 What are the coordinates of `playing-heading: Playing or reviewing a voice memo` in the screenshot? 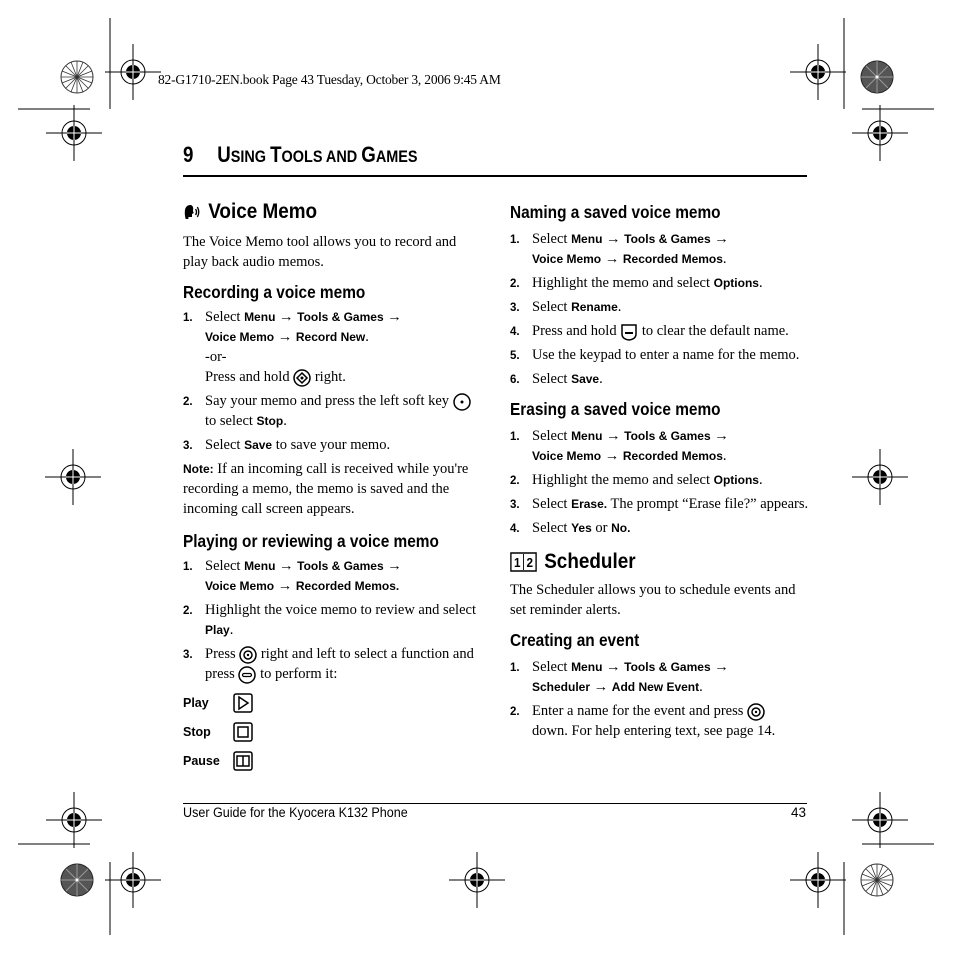 It's located at (311, 541).